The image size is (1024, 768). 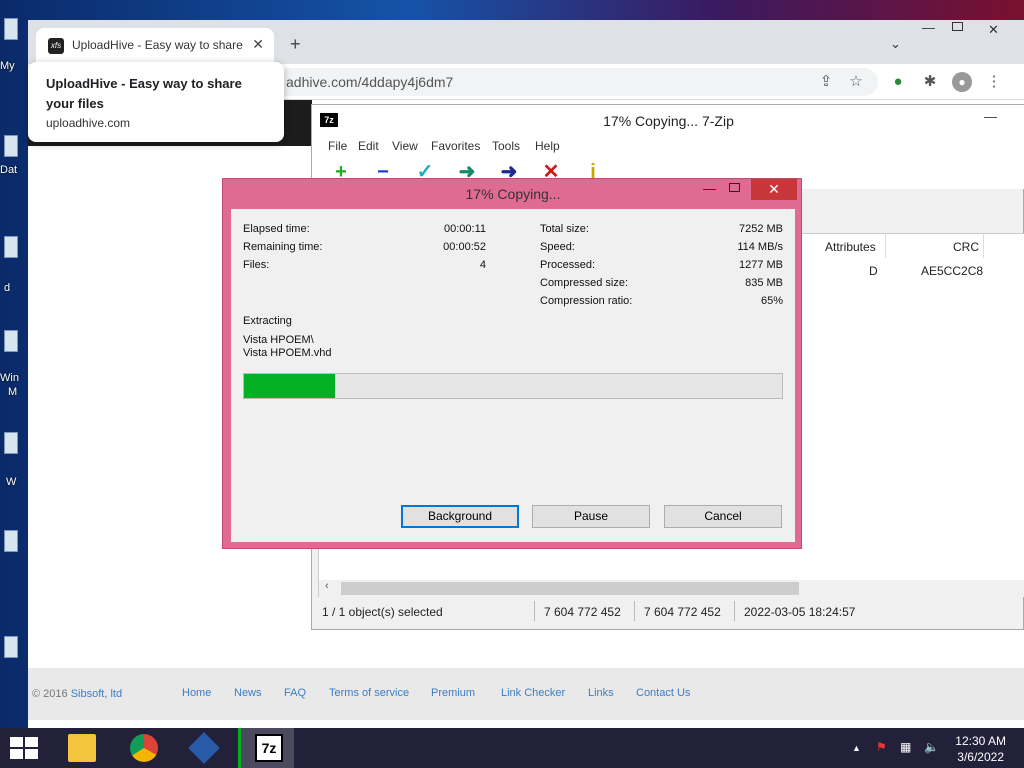 I want to click on minimize-button: —, so click(x=928, y=27).